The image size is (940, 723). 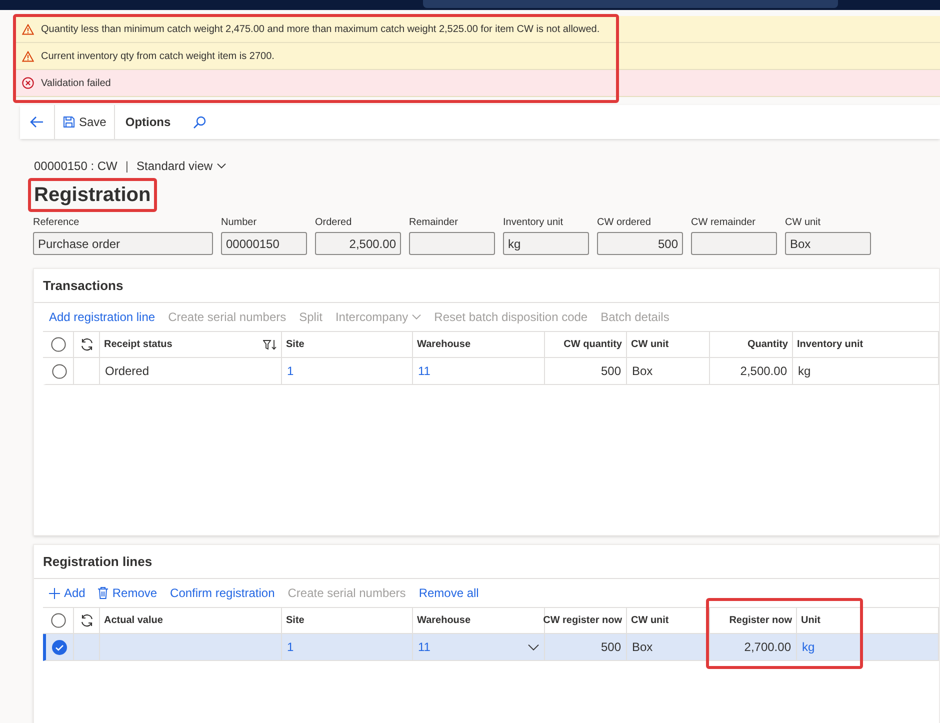 I want to click on save-button: Save, so click(x=85, y=122).